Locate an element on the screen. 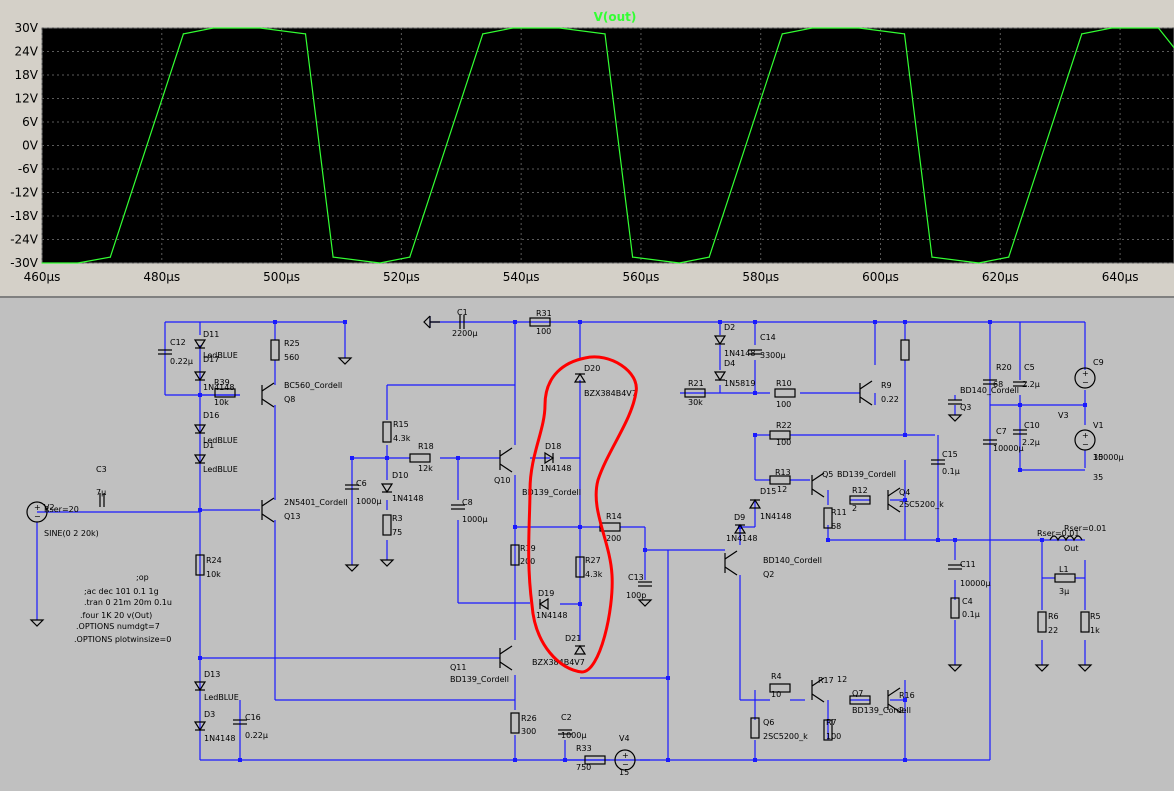 Image resolution: width=1174 pixels, height=791 pixels. component-label: V4 is located at coordinates (624, 738).